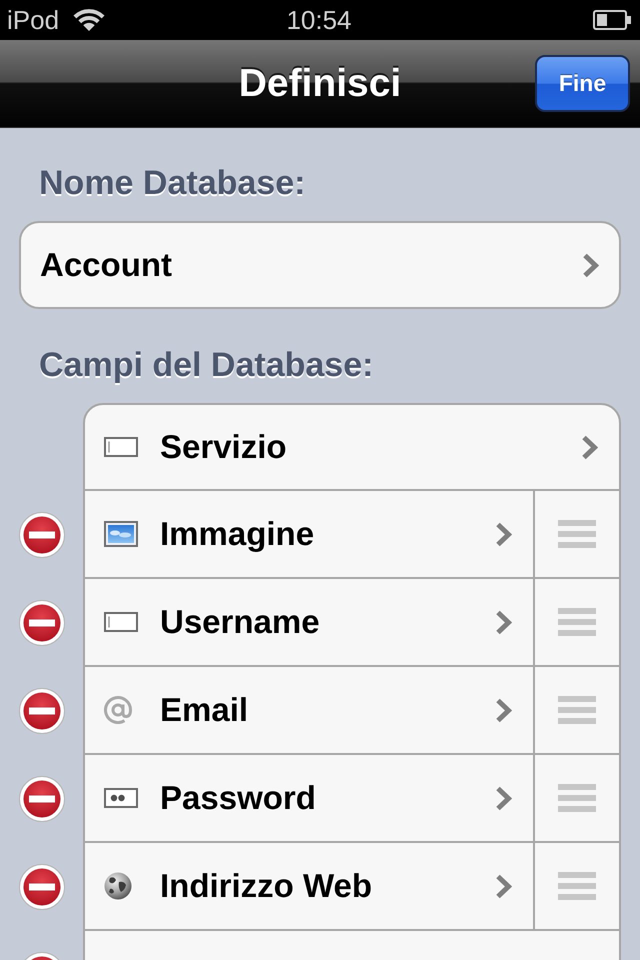 This screenshot has width=640, height=960. Describe the element at coordinates (352, 623) in the screenshot. I see `table-row: Username` at that location.